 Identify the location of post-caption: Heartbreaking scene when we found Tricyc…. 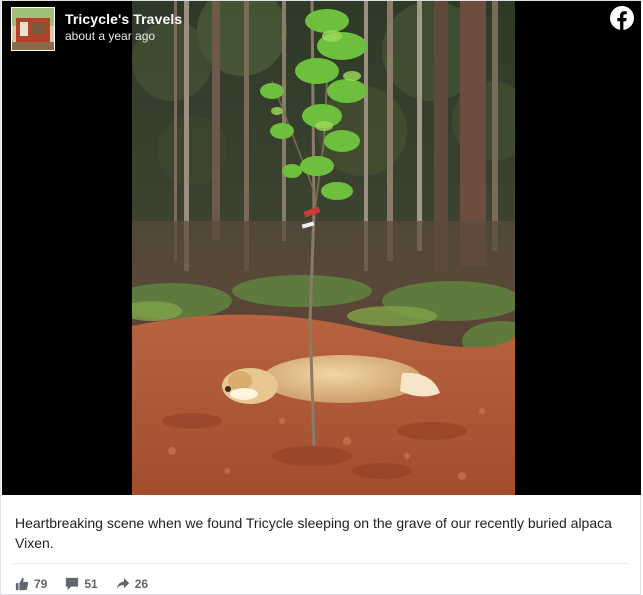
(313, 533).